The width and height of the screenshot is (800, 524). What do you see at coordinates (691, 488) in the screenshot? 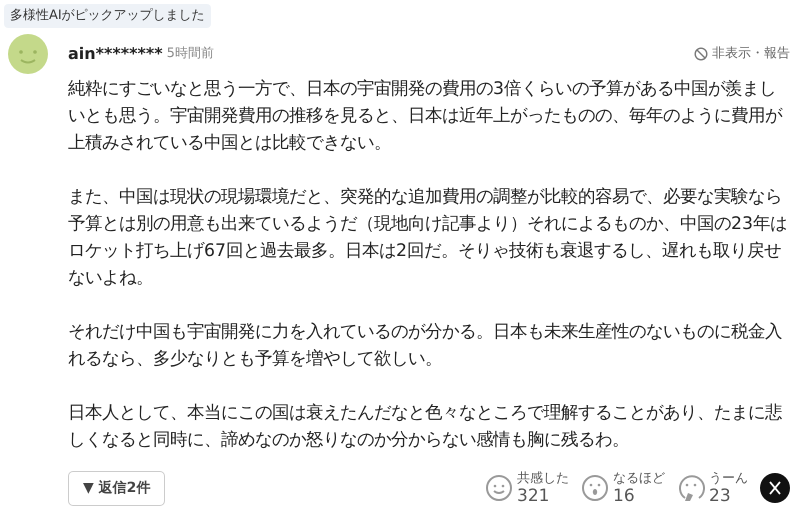
I see `thinking-face-icon` at bounding box center [691, 488].